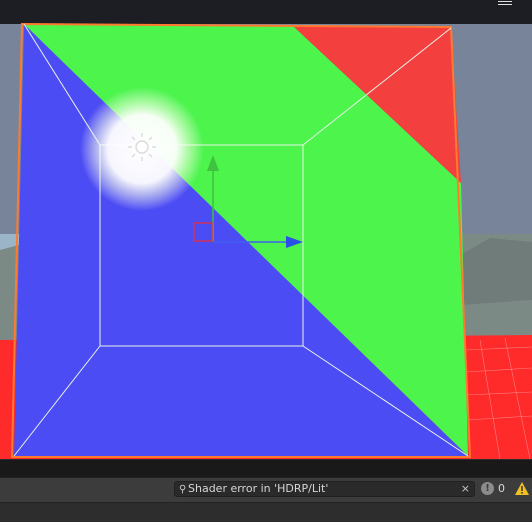  Describe the element at coordinates (258, 489) in the screenshot. I see `console-search-text: Shader error in 'HDRP/Lit'` at that location.